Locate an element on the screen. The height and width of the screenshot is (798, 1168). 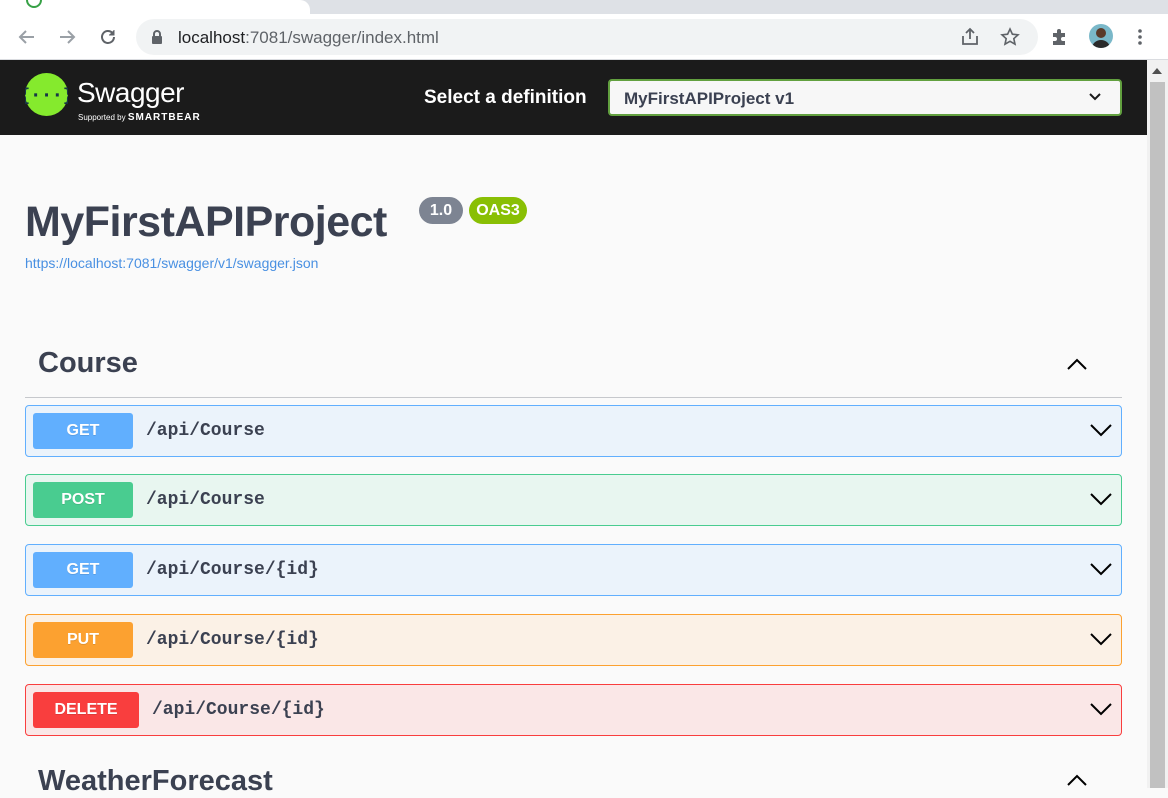
puzzle-icon is located at coordinates (1059, 37).